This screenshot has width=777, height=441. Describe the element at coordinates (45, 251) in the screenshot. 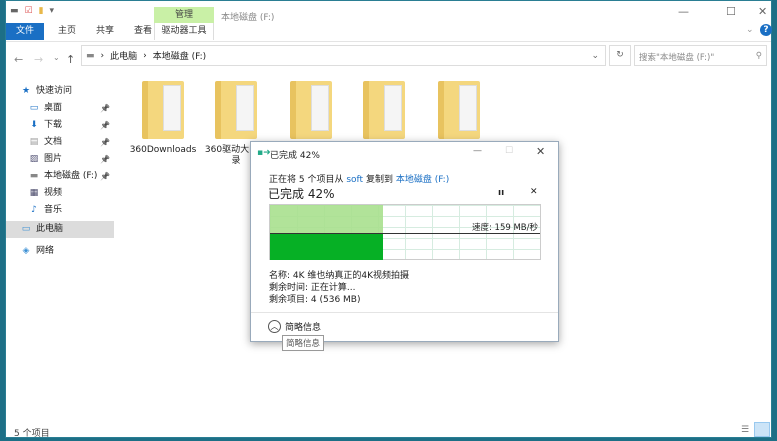

I see `sidebar-item-label: 网络` at that location.